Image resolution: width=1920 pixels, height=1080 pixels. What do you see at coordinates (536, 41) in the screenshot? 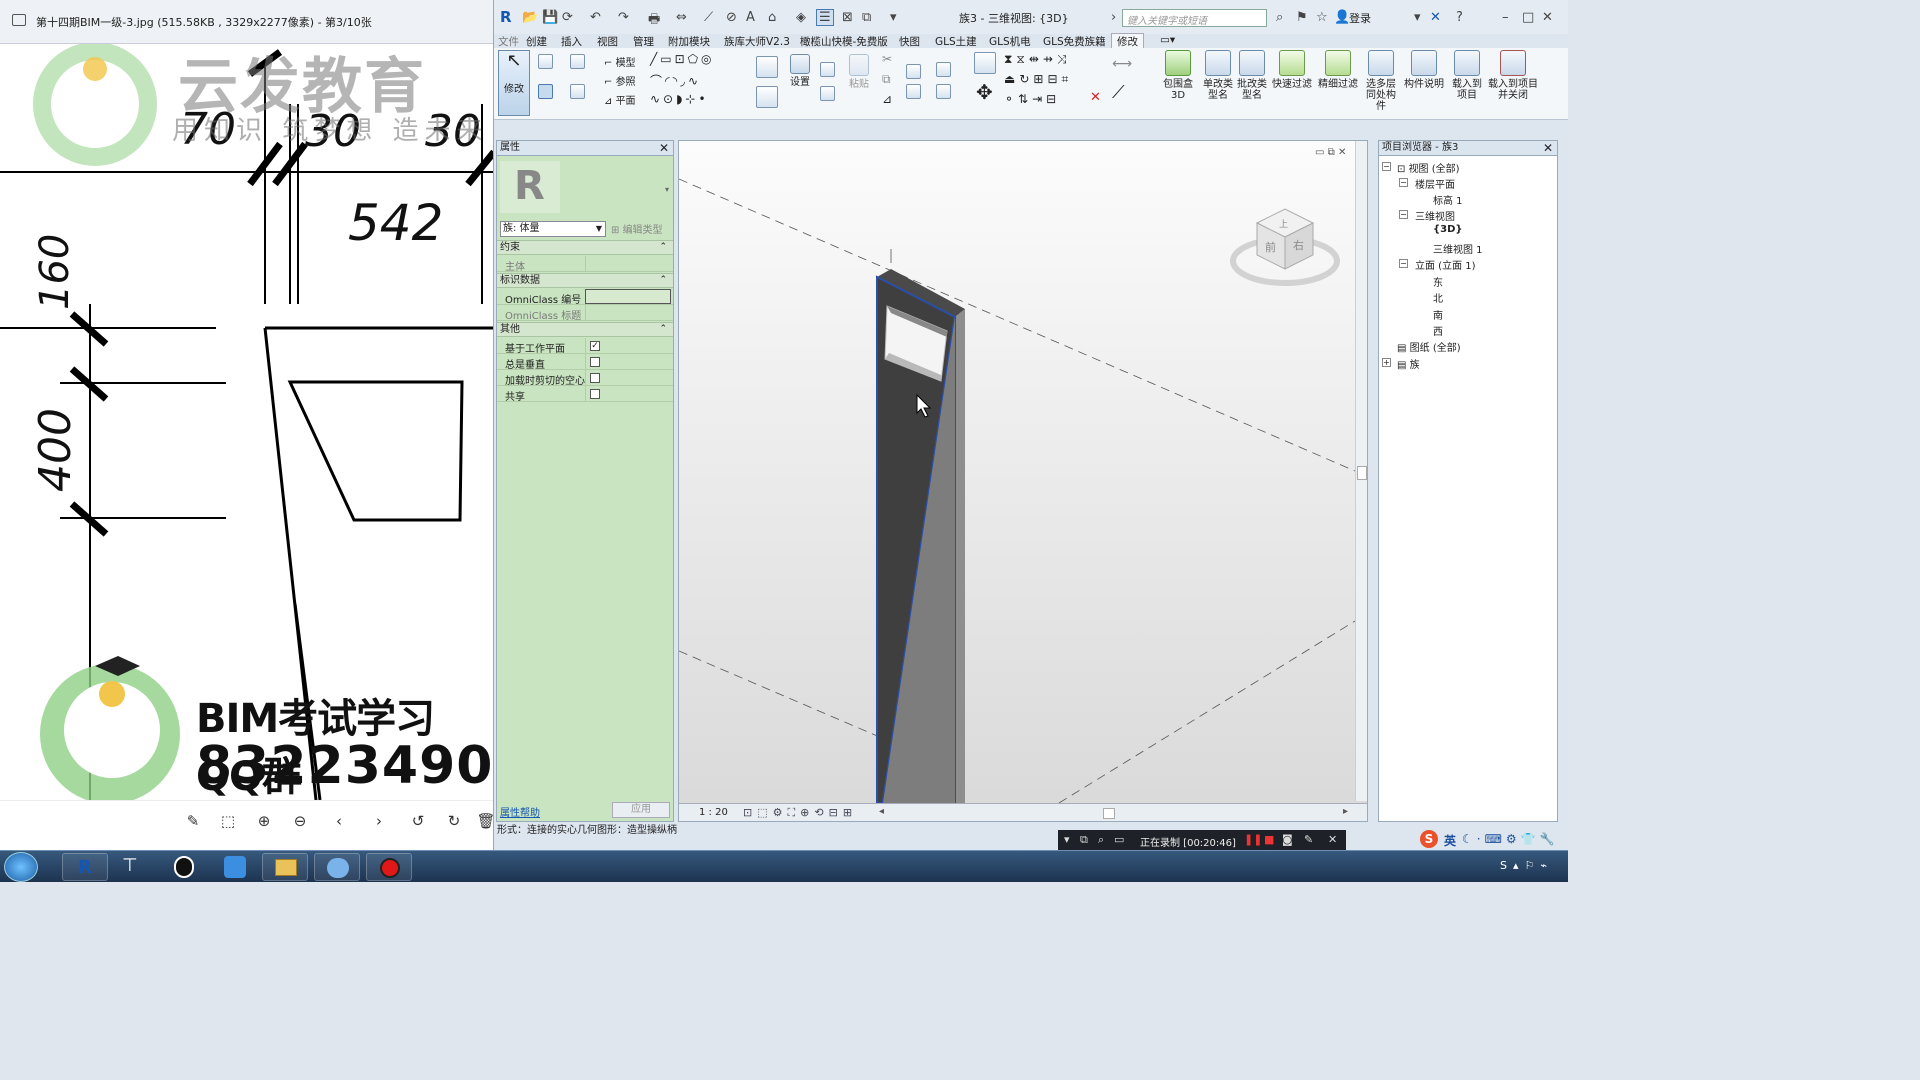
I see `tab-create: 创建` at bounding box center [536, 41].